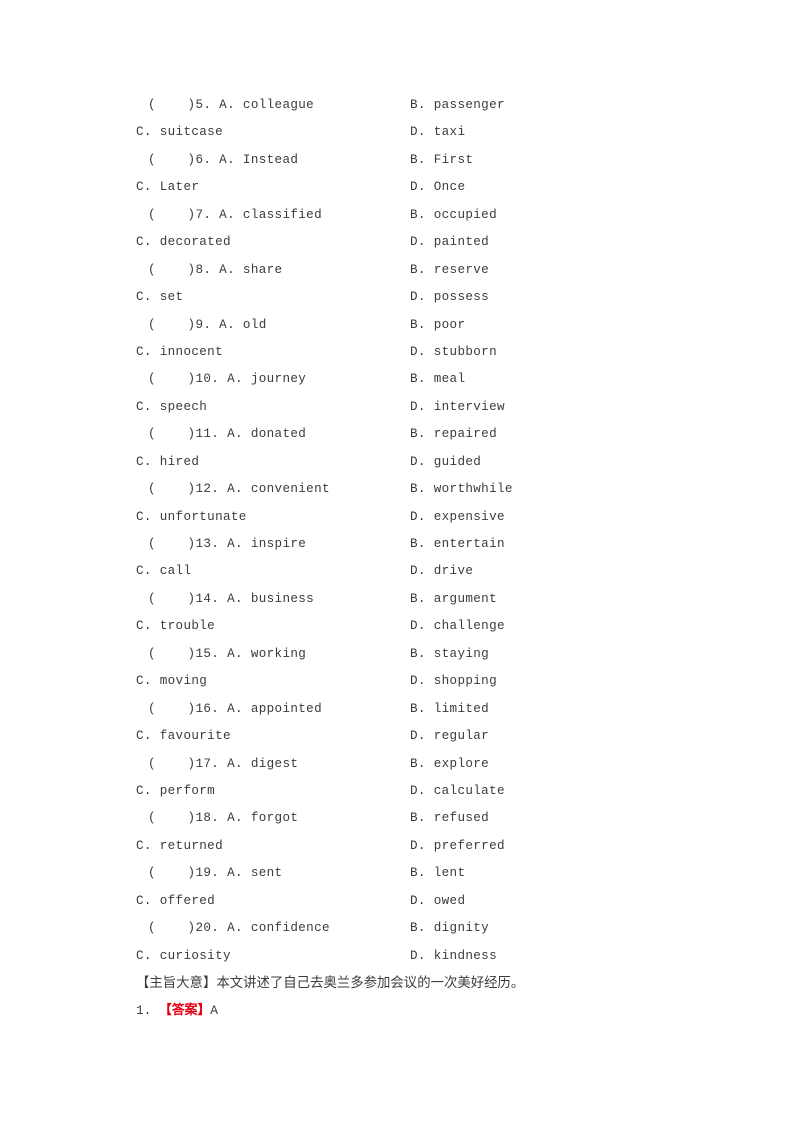 The width and height of the screenshot is (800, 1132). What do you see at coordinates (461, 709) in the screenshot?
I see `option-b-text: limited` at bounding box center [461, 709].